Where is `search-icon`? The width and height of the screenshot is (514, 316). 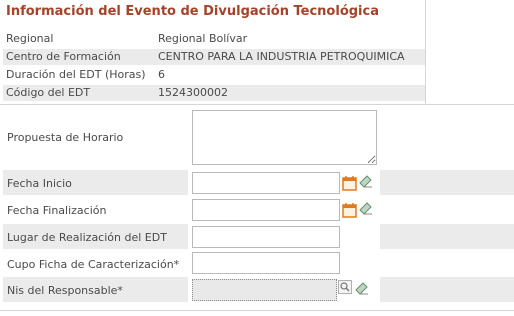
search-icon is located at coordinates (345, 287).